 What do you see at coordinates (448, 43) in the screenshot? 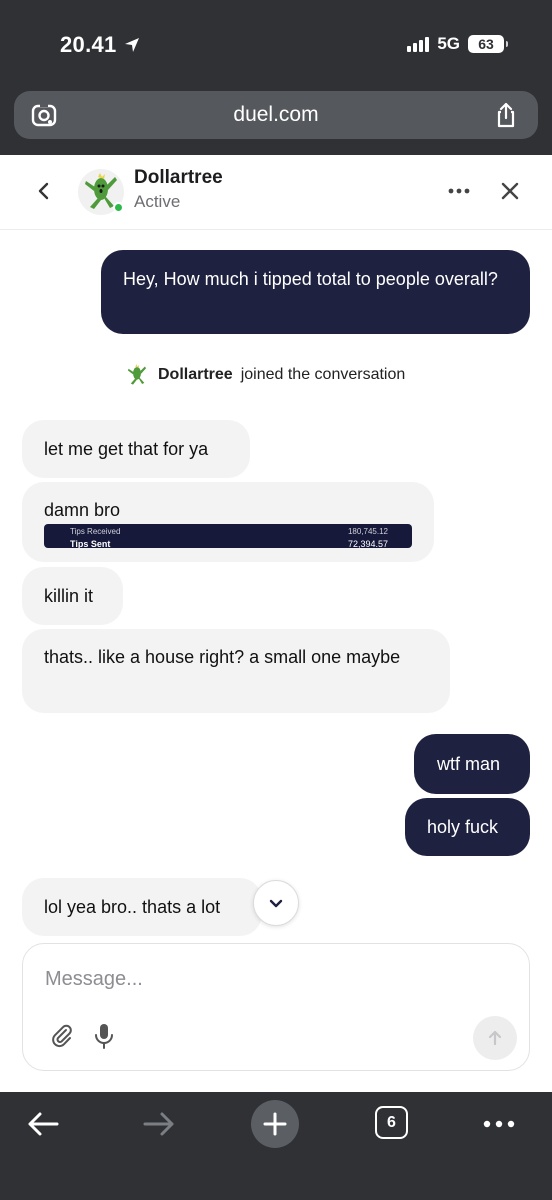
I see `network-type: 5G` at bounding box center [448, 43].